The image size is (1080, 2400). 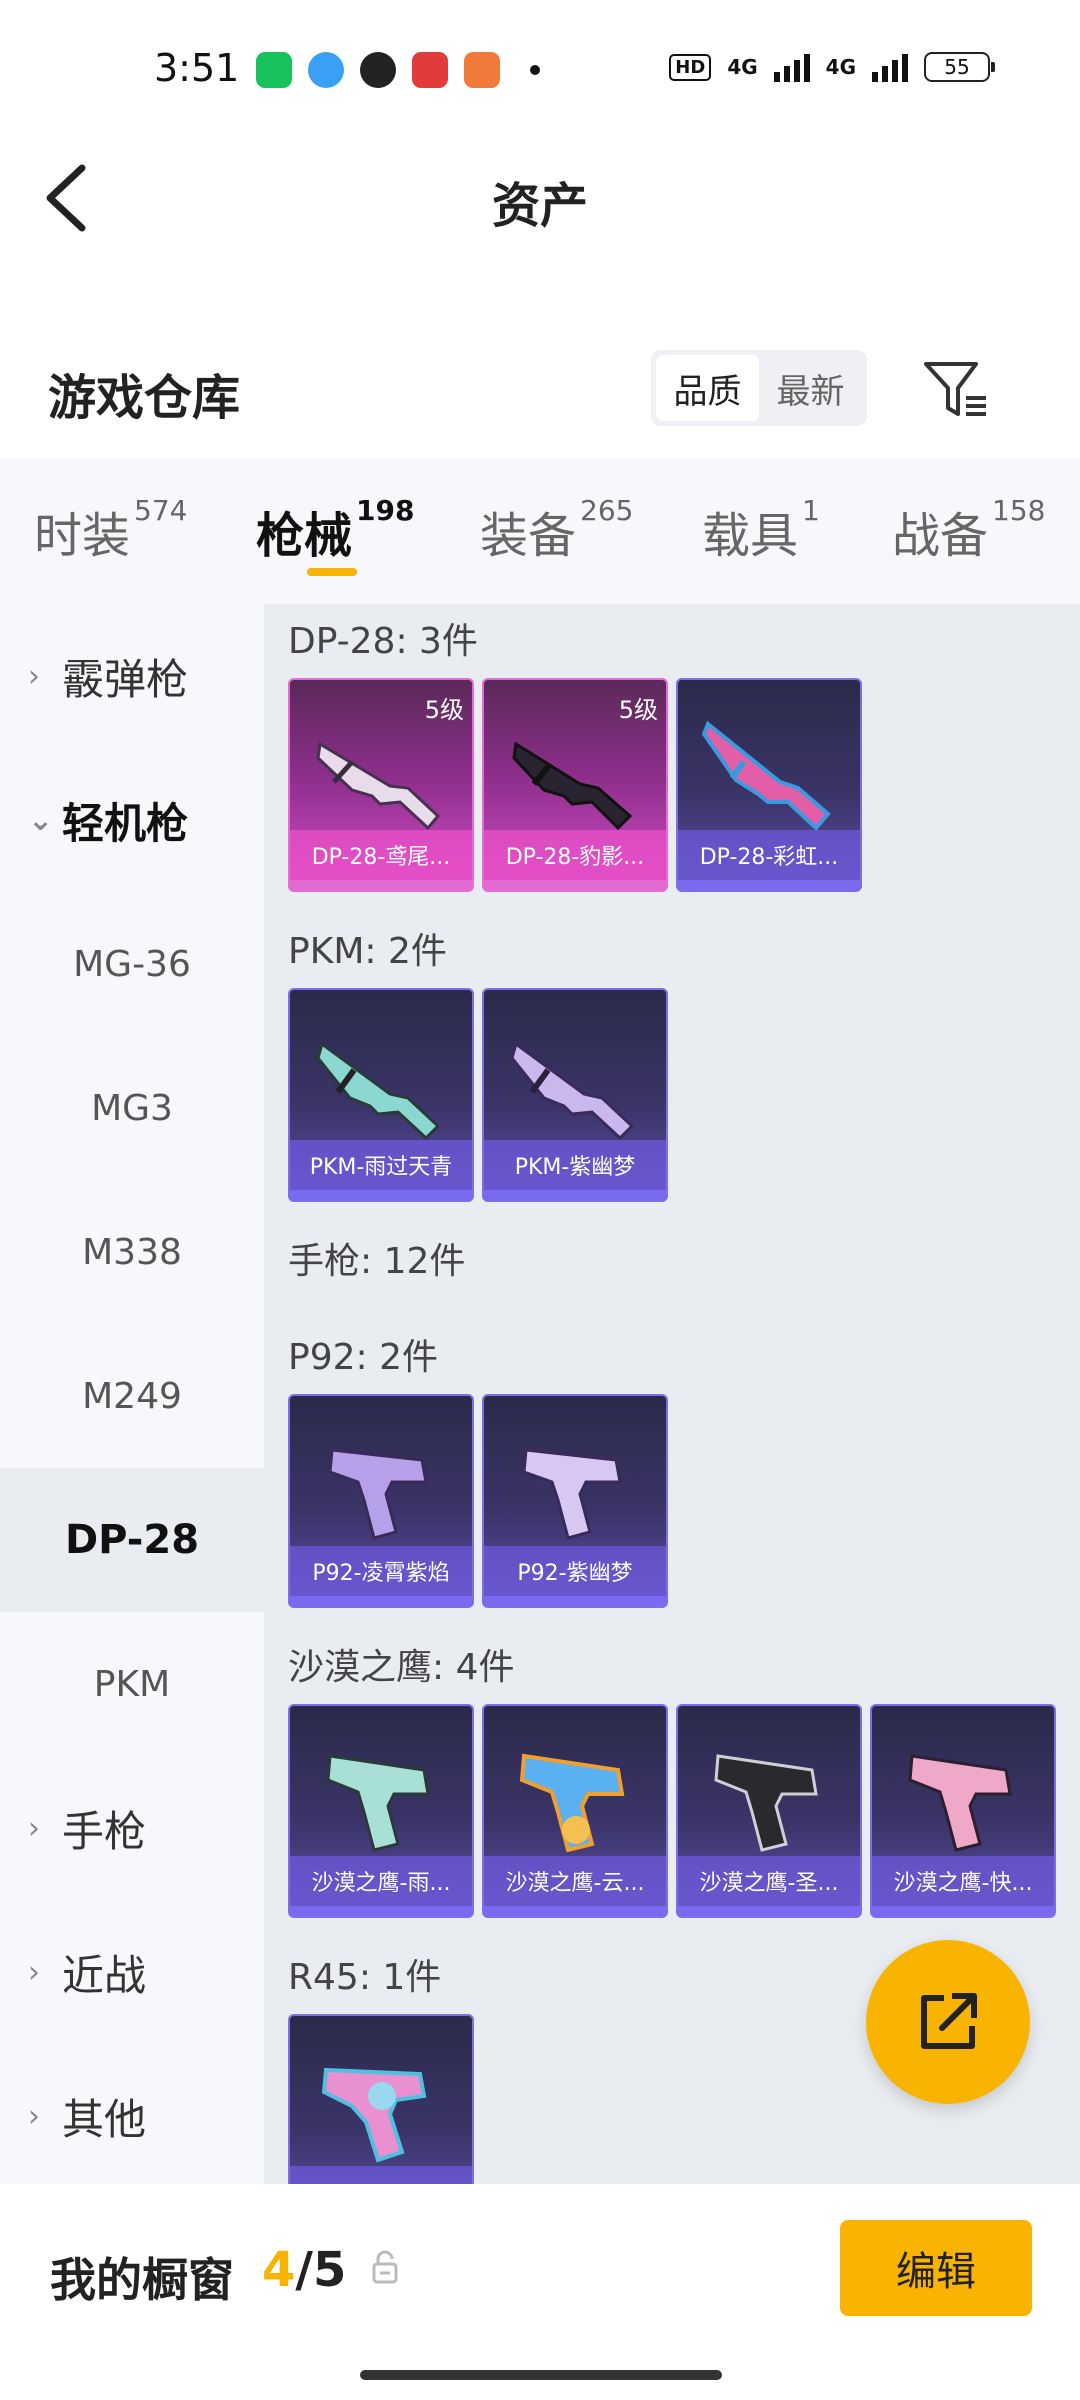 I want to click on status-bar: 3:51 HD 4G 4G 55, so click(x=540, y=70).